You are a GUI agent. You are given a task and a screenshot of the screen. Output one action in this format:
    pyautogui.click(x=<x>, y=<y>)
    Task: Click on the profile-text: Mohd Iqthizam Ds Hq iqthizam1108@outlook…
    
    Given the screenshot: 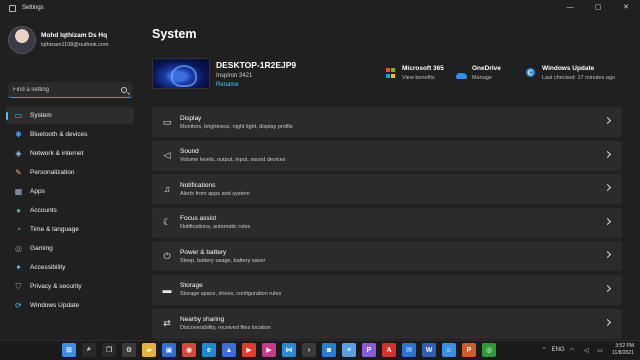 What is the action you would take?
    pyautogui.click(x=72, y=40)
    